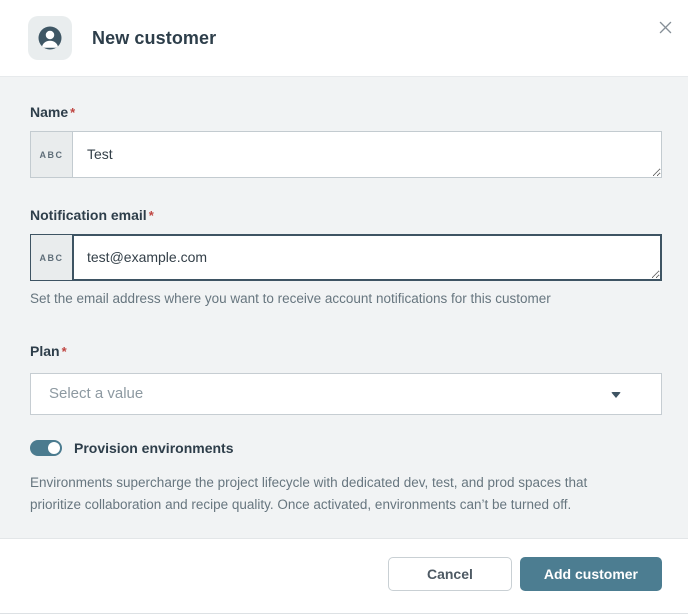 The image size is (688, 614). I want to click on close-button, so click(665, 27).